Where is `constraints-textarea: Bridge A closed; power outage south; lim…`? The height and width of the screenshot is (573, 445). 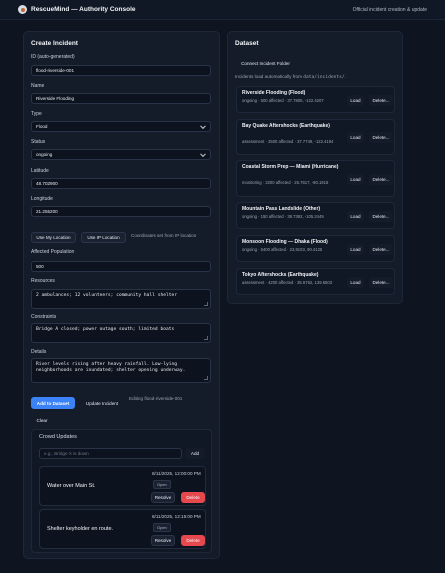 constraints-textarea: Bridge A closed; power outage south; lim… is located at coordinates (121, 333).